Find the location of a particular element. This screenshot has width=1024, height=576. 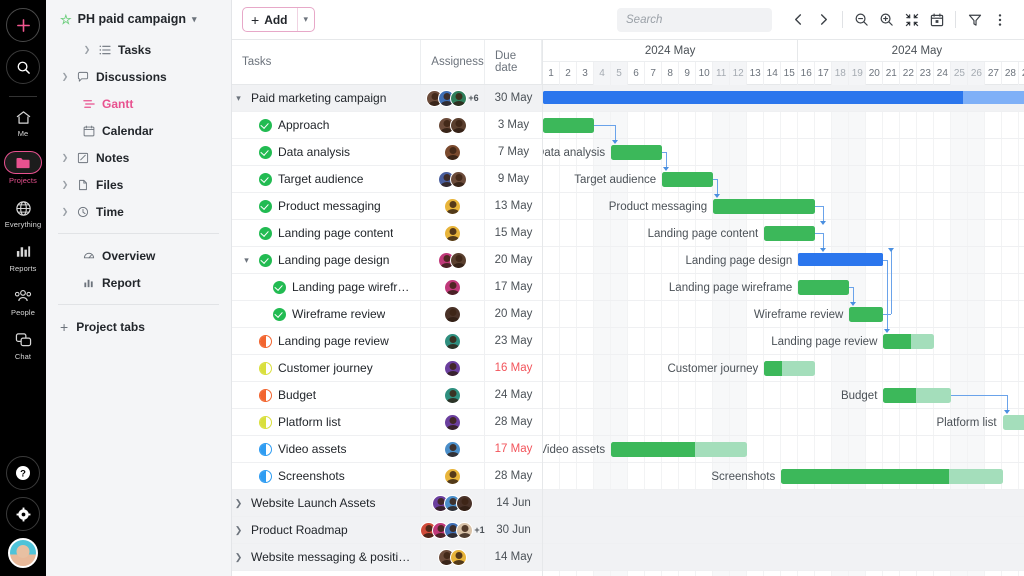

due-date-cell: 23 May is located at coordinates (513, 341).